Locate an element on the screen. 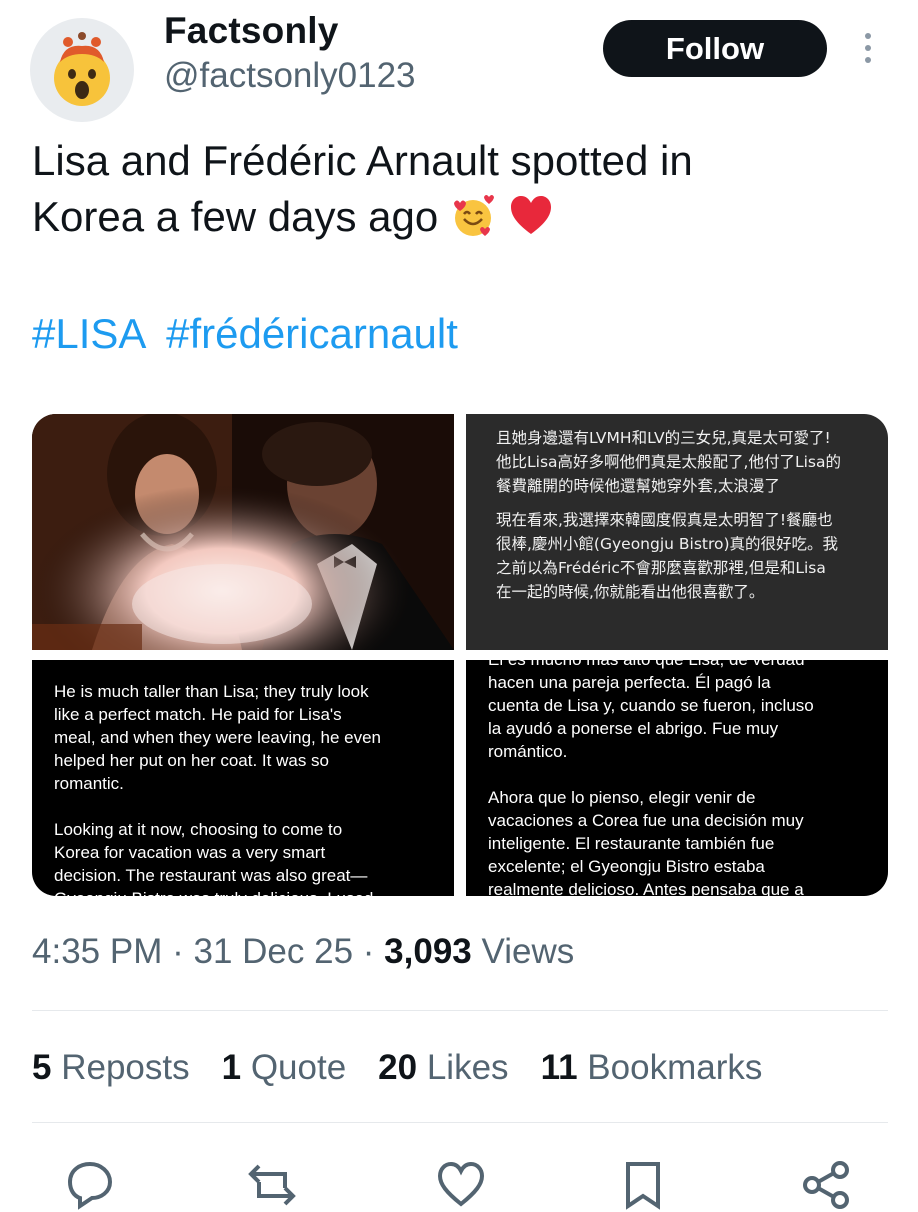 Image resolution: width=918 pixels, height=1212 pixels. more-vertical-icon is located at coordinates (868, 48).